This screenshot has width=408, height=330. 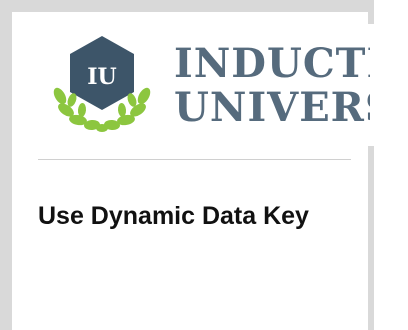 I want to click on frame-border-left, so click(x=6, y=165).